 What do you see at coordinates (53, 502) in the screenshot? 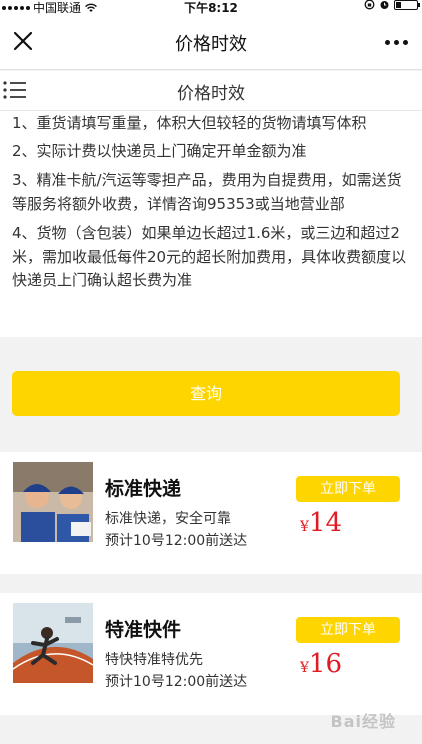
I see `courier-photo` at bounding box center [53, 502].